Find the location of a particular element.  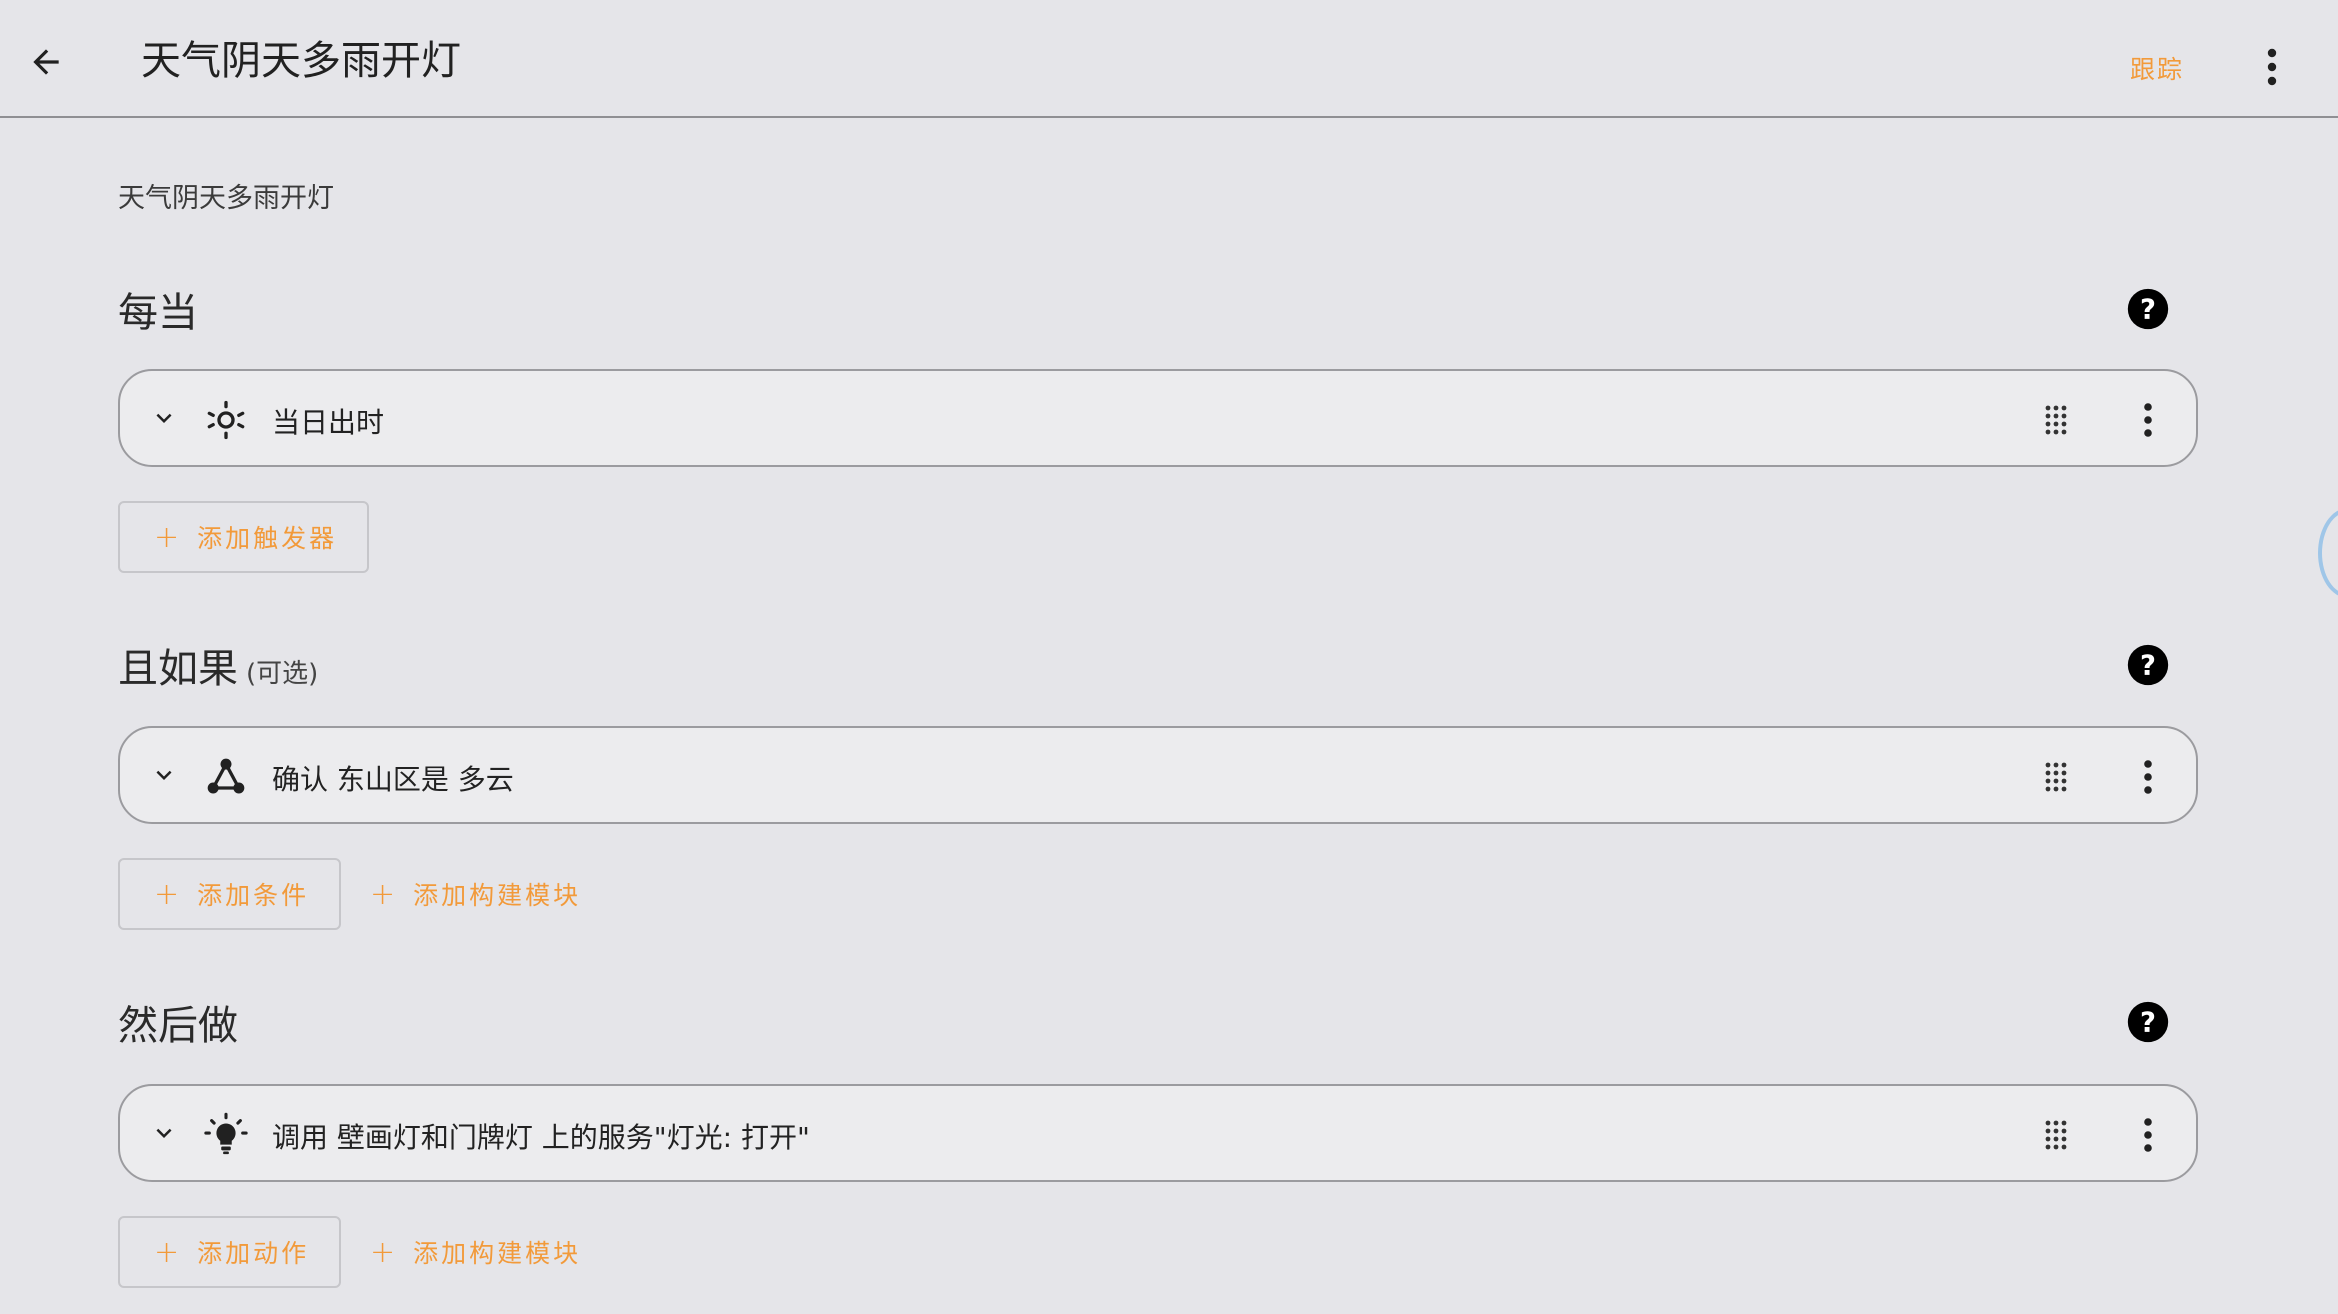

state-condition-icon is located at coordinates (226, 777).